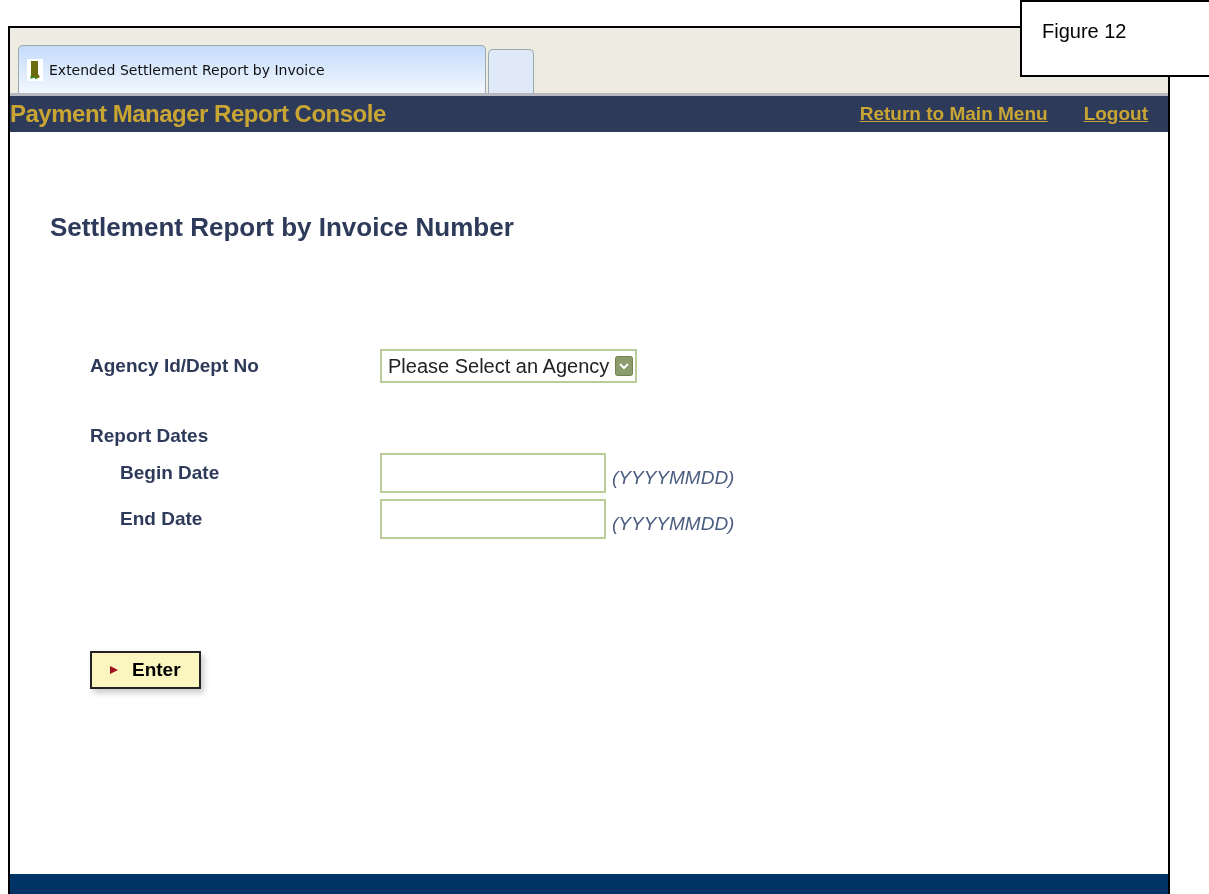  What do you see at coordinates (1114, 38) in the screenshot?
I see `figure-label: Figure 12` at bounding box center [1114, 38].